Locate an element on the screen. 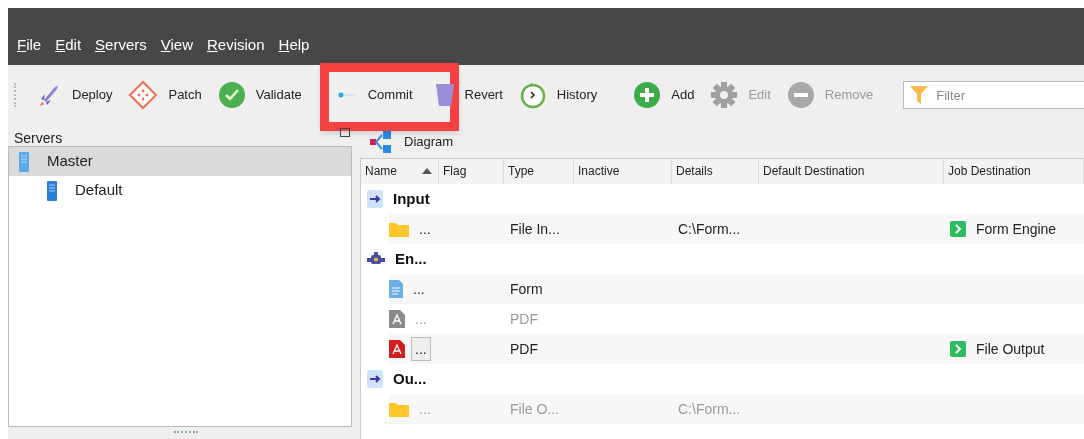 This screenshot has height=439, width=1084. trash-icon is located at coordinates (444, 95).